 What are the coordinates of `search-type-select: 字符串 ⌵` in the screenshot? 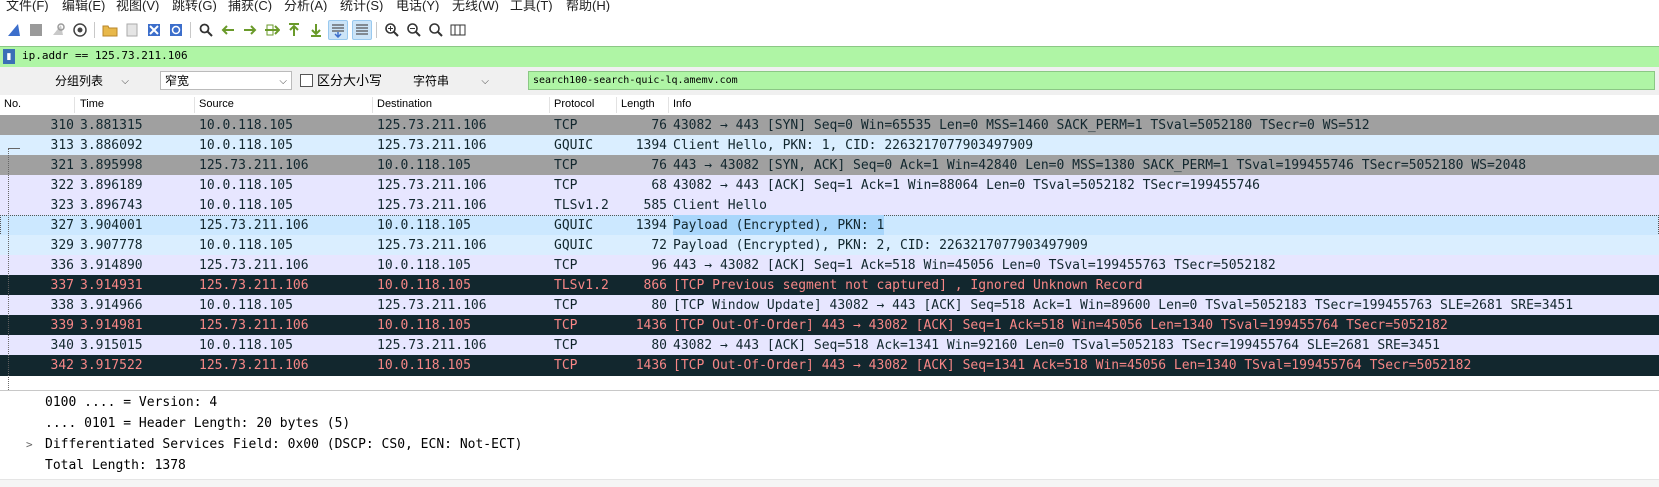 It's located at (451, 80).